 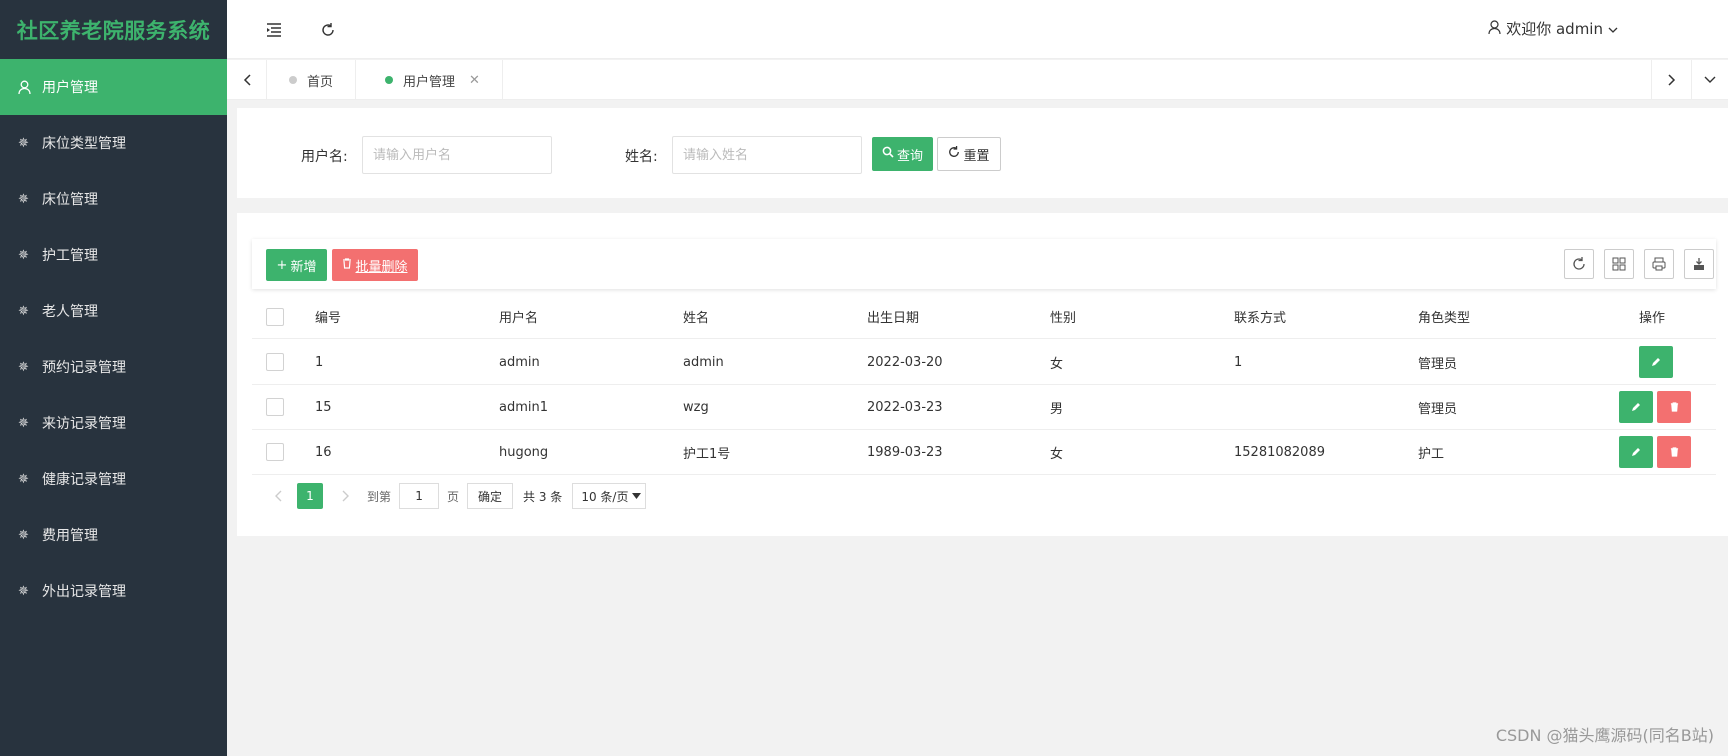 What do you see at coordinates (247, 80) in the screenshot?
I see `tabs-scroll-left-icon` at bounding box center [247, 80].